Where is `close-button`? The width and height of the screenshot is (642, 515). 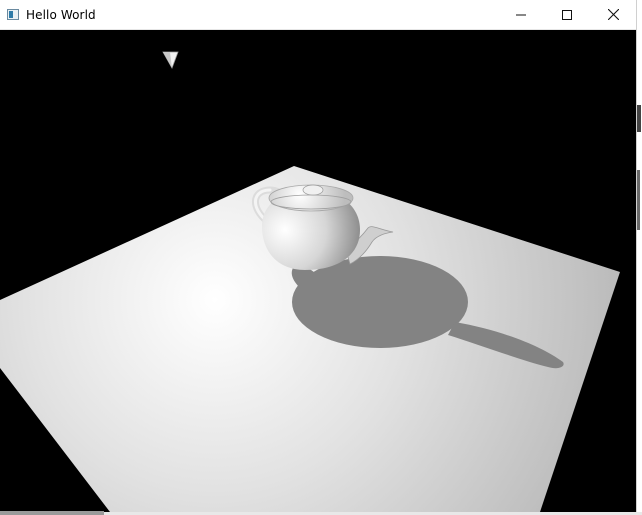 close-button is located at coordinates (613, 14).